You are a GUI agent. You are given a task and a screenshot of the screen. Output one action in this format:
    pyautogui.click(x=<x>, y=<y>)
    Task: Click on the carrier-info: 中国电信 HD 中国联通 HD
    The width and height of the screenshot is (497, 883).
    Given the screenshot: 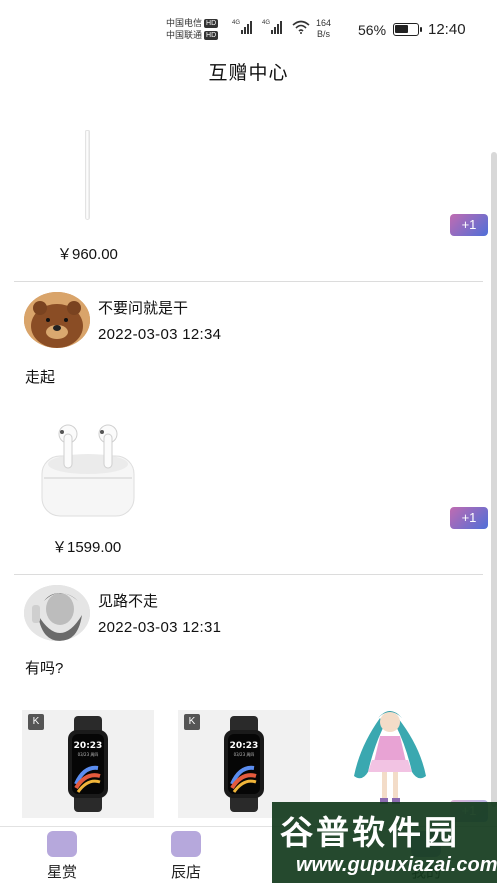 What is the action you would take?
    pyautogui.click(x=192, y=29)
    